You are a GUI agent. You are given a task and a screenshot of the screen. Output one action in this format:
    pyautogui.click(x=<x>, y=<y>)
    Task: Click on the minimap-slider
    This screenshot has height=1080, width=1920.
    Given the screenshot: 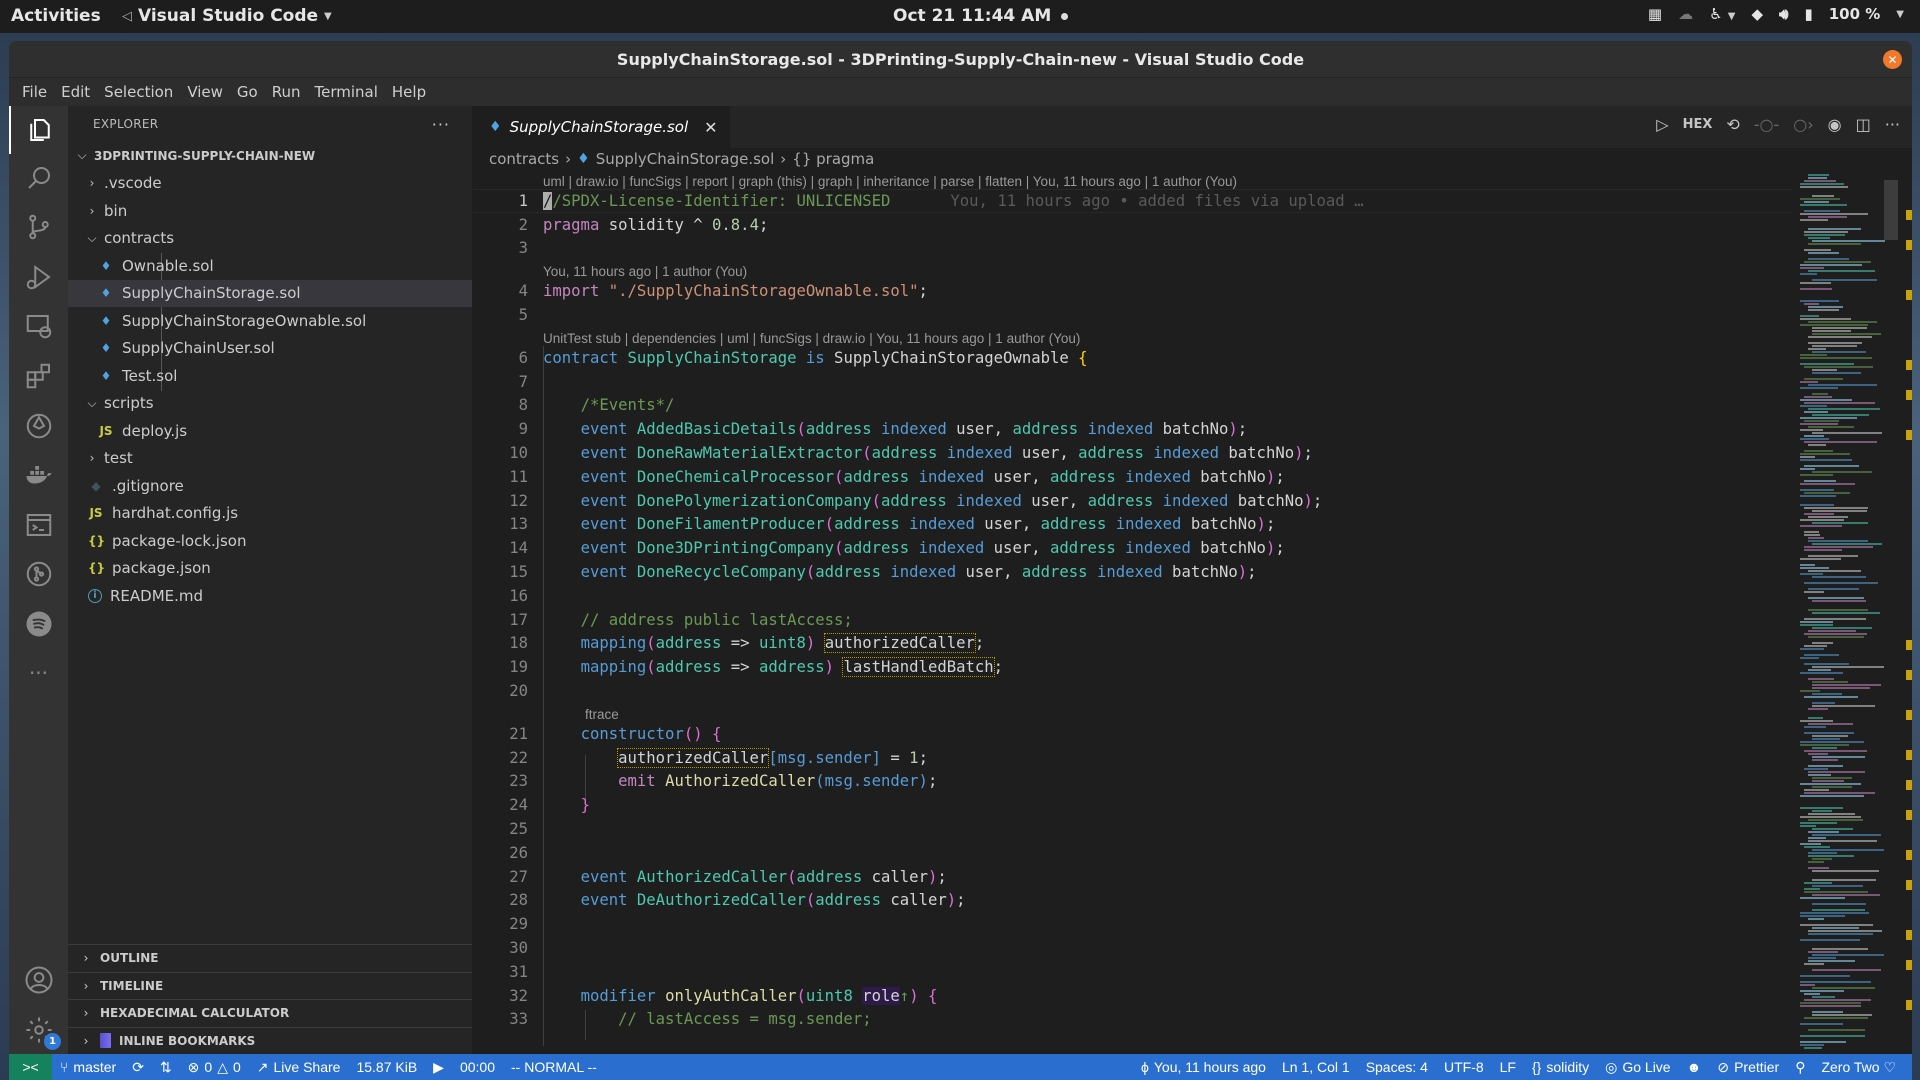 What is the action you would take?
    pyautogui.click(x=1891, y=210)
    